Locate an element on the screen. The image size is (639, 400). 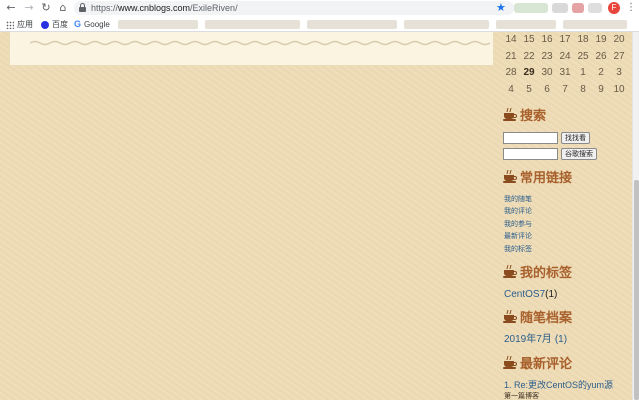
calendar-day: 6 is located at coordinates (547, 90).